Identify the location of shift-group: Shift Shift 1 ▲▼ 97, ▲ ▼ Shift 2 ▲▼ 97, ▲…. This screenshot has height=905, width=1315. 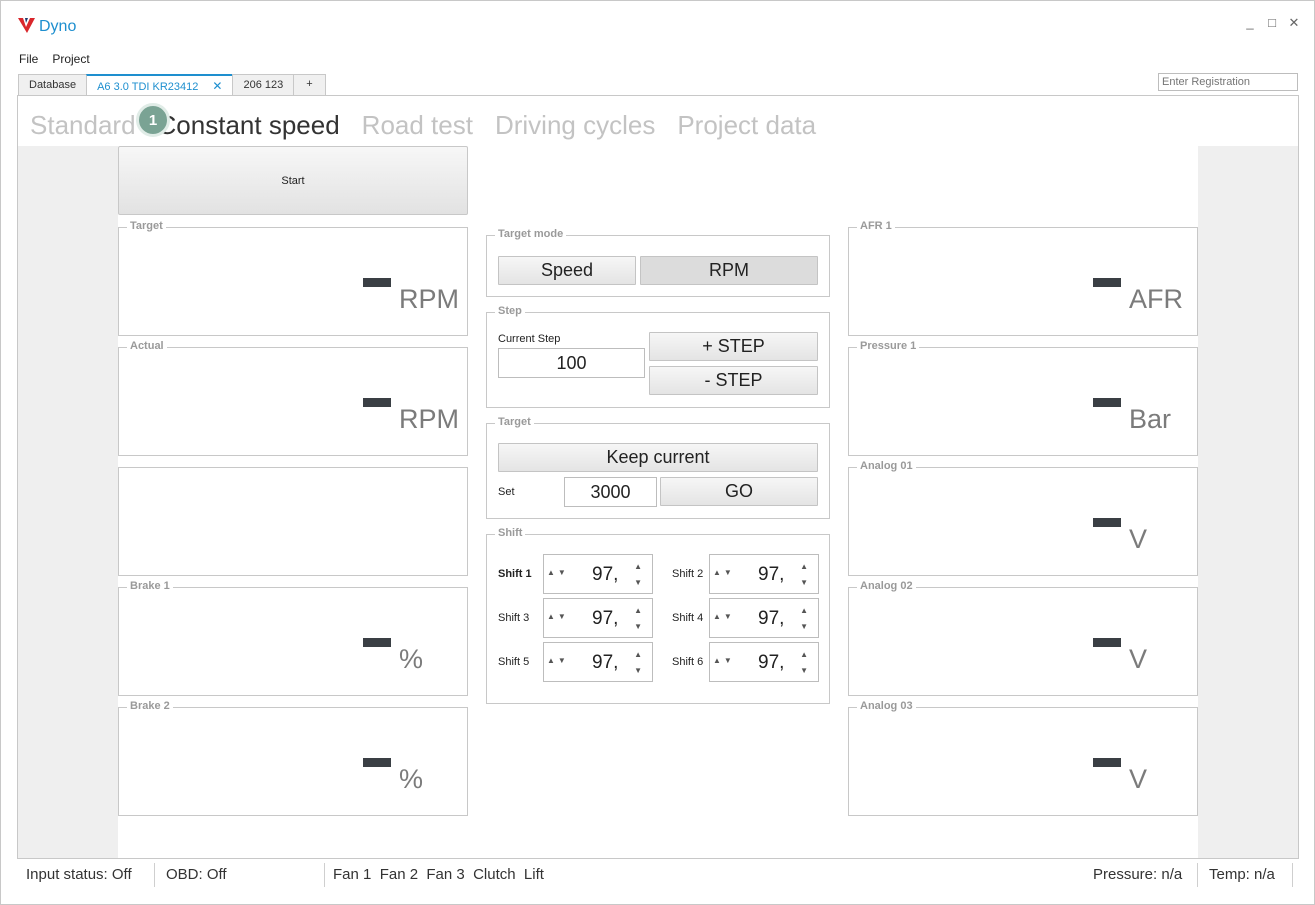
(658, 615).